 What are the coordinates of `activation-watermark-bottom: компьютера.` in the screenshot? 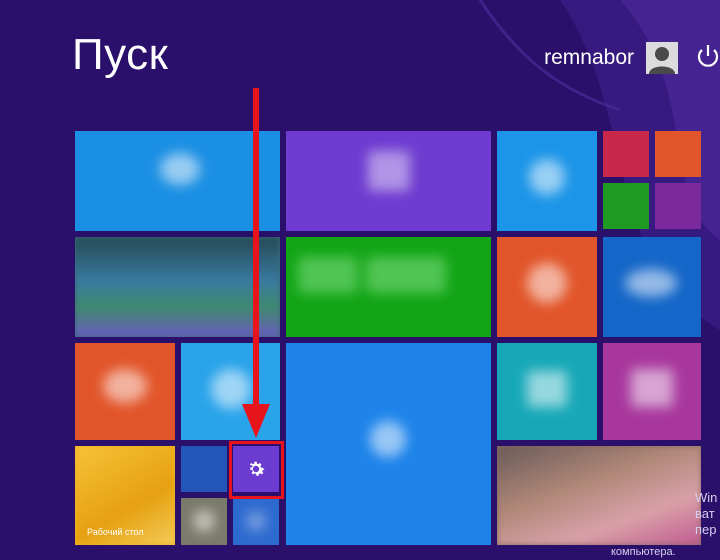 It's located at (643, 552).